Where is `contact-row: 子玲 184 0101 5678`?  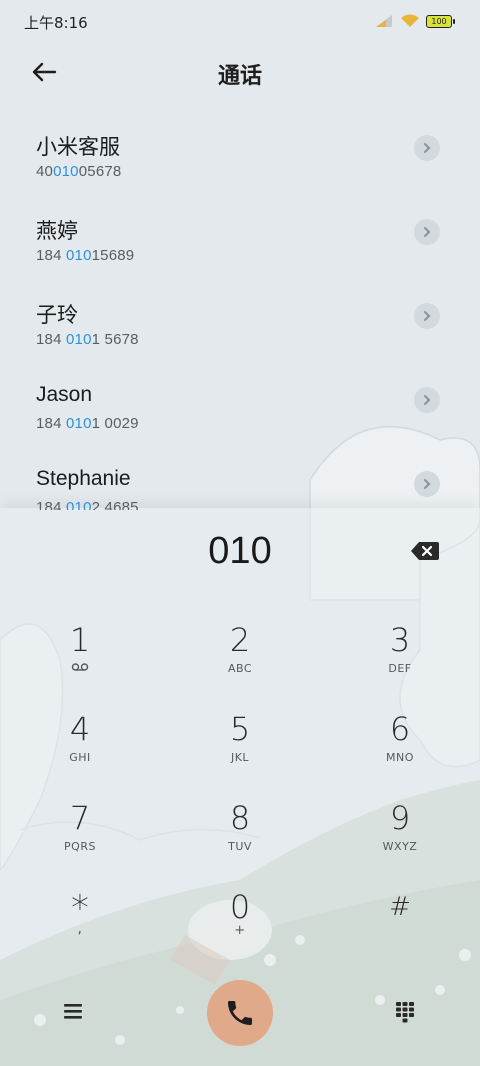
contact-row: 子玲 184 0101 5678 is located at coordinates (240, 315).